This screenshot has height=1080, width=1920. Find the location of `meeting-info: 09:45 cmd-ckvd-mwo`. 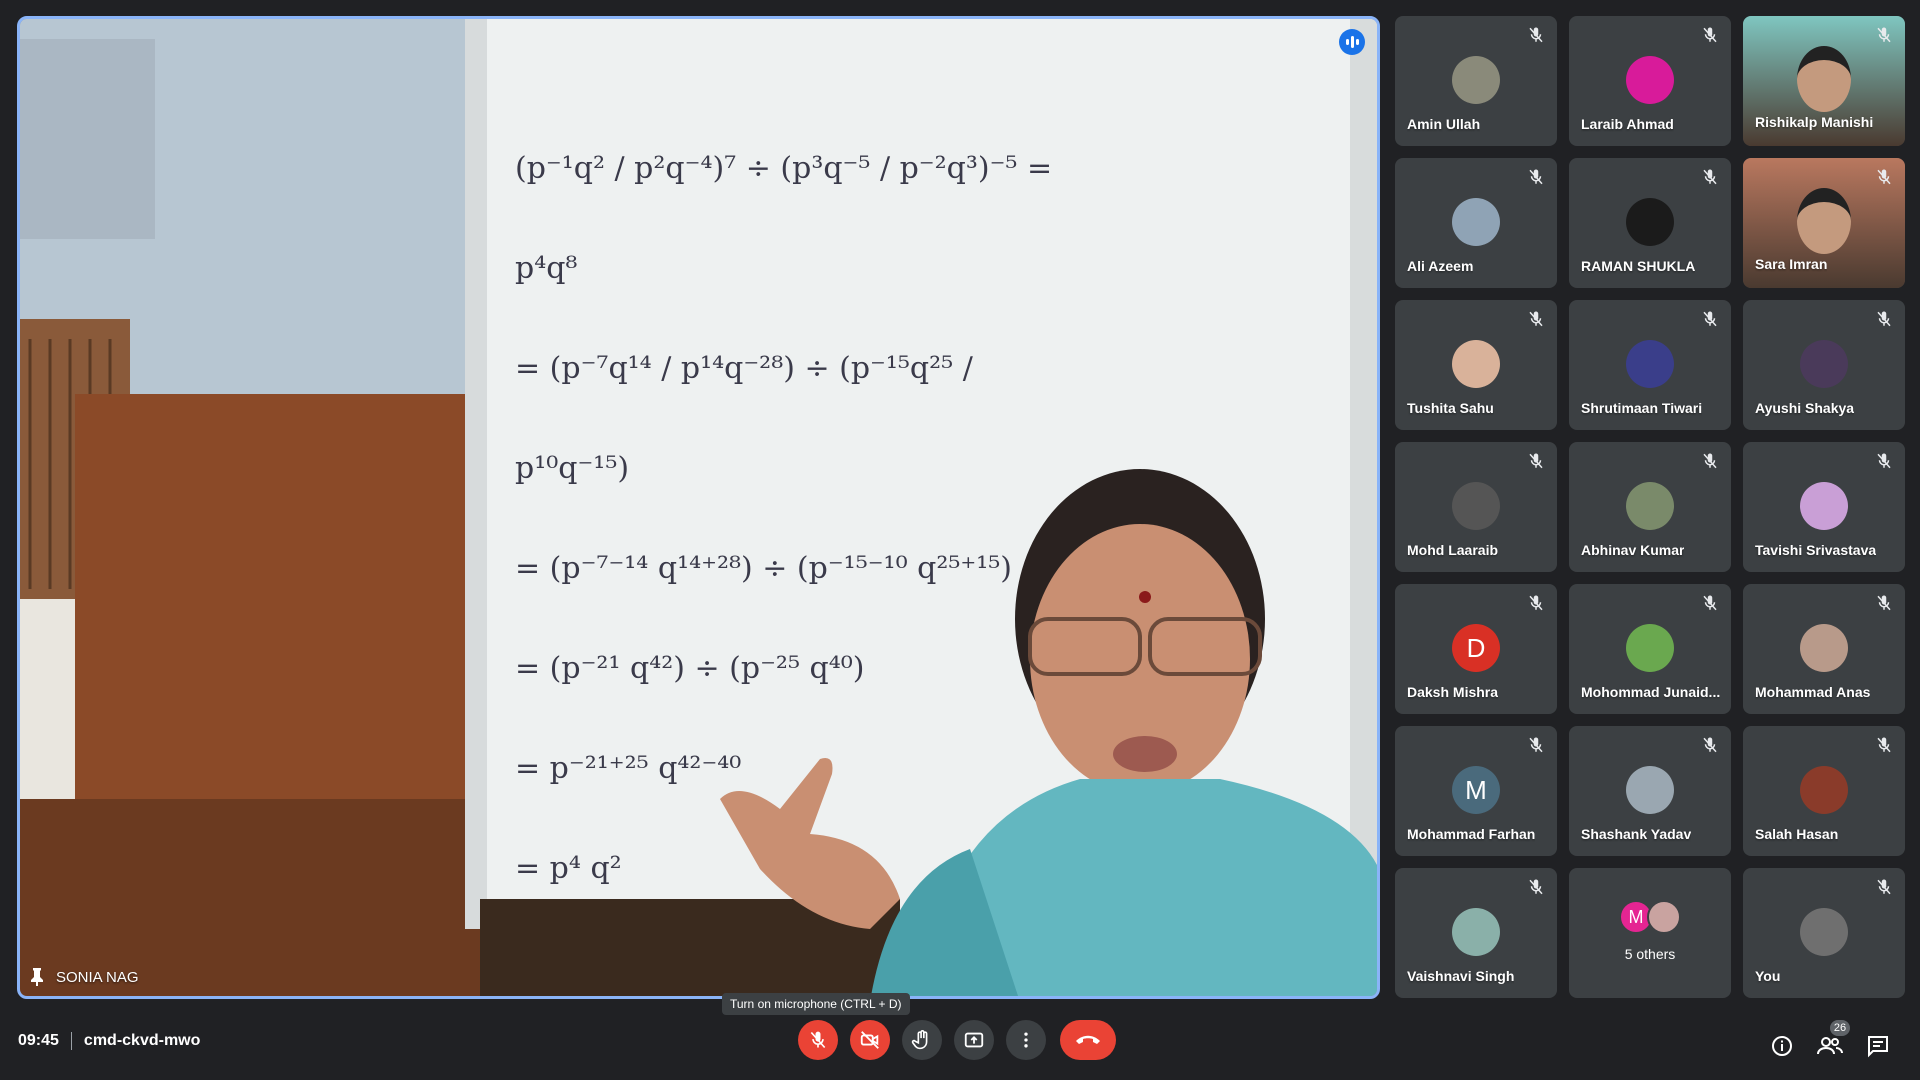

meeting-info: 09:45 cmd-ckvd-mwo is located at coordinates (109, 1041).